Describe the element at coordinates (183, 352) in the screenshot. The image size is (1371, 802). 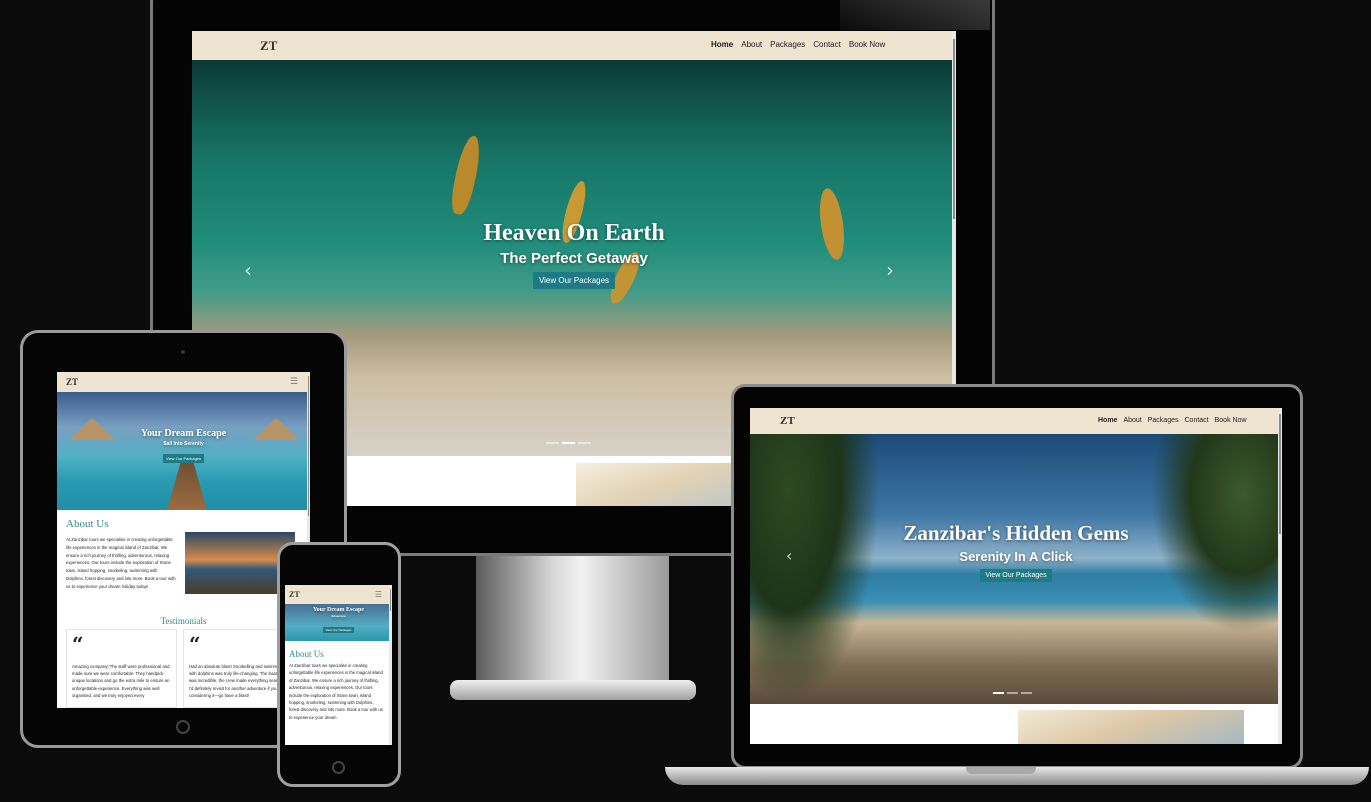
I see `tablet-camera` at that location.